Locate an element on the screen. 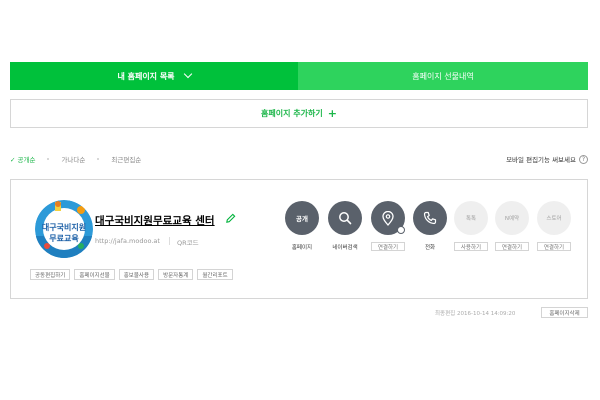 The image size is (600, 400). tab-my-pages: 내 홈페이지 목록 is located at coordinates (154, 76).